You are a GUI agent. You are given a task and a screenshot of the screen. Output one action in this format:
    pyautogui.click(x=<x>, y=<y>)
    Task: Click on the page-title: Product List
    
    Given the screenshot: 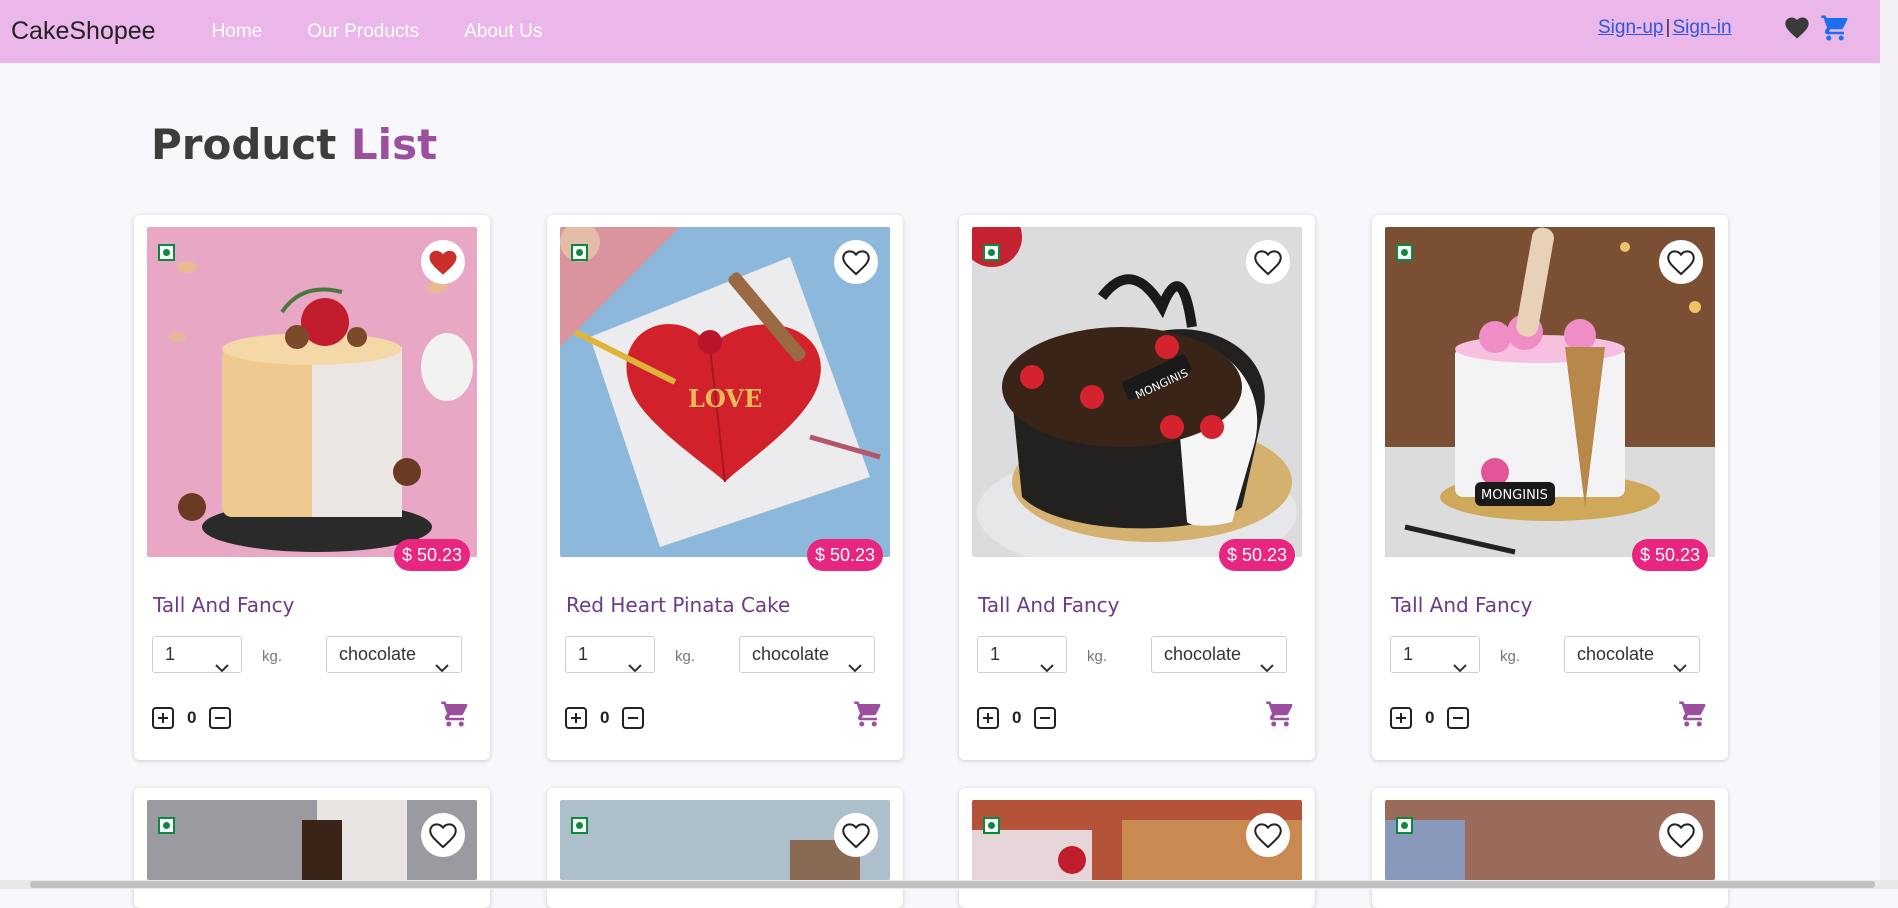 What is the action you would take?
    pyautogui.click(x=294, y=144)
    